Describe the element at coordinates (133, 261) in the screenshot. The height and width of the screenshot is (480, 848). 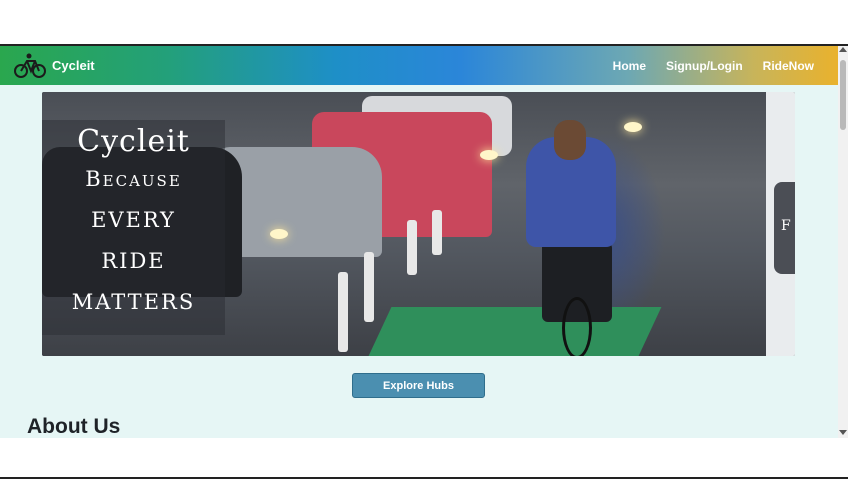
I see `hero-tagline-line: ride` at that location.